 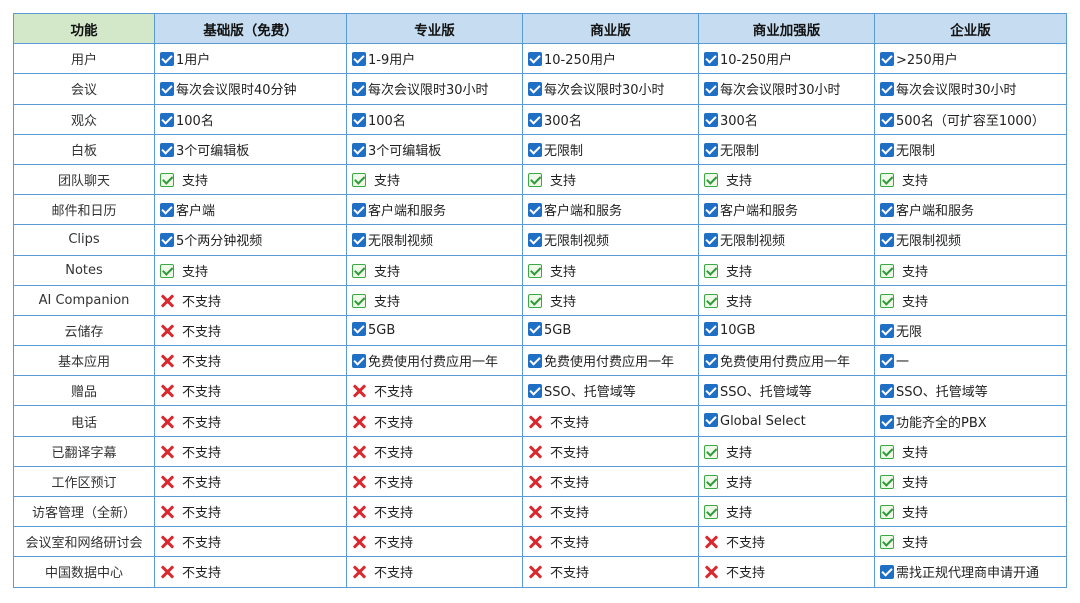 What do you see at coordinates (84, 300) in the screenshot?
I see `feature-name-cell: AI Companion` at bounding box center [84, 300].